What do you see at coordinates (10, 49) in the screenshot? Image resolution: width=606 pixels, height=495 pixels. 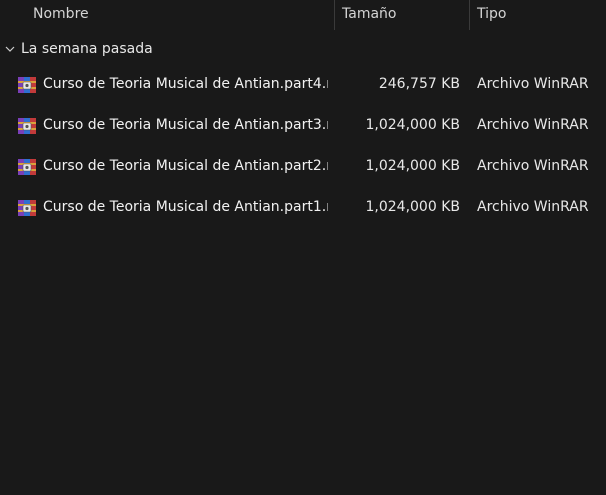 I see `chevron-down-icon` at bounding box center [10, 49].